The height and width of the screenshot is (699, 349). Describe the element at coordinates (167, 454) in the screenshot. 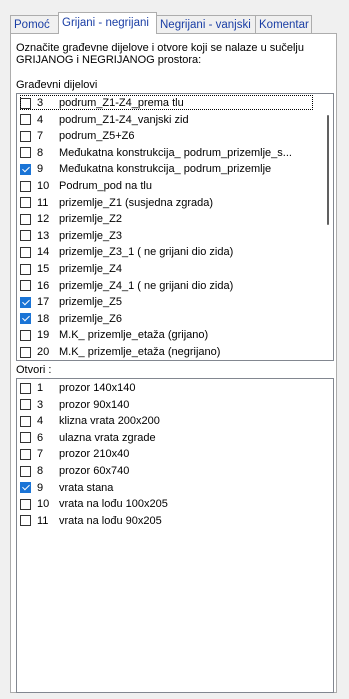

I see `checklist-row: 7 prozor 210x40` at that location.